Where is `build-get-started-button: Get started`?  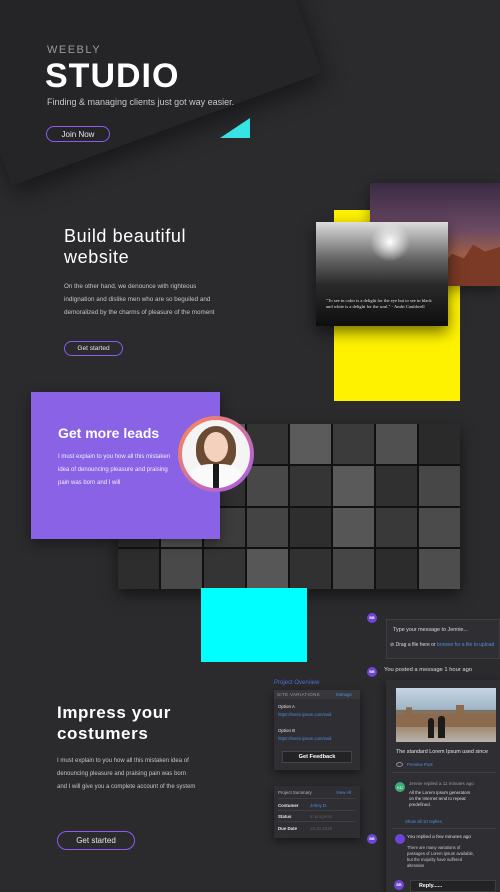
build-get-started-button: Get started is located at coordinates (93, 348).